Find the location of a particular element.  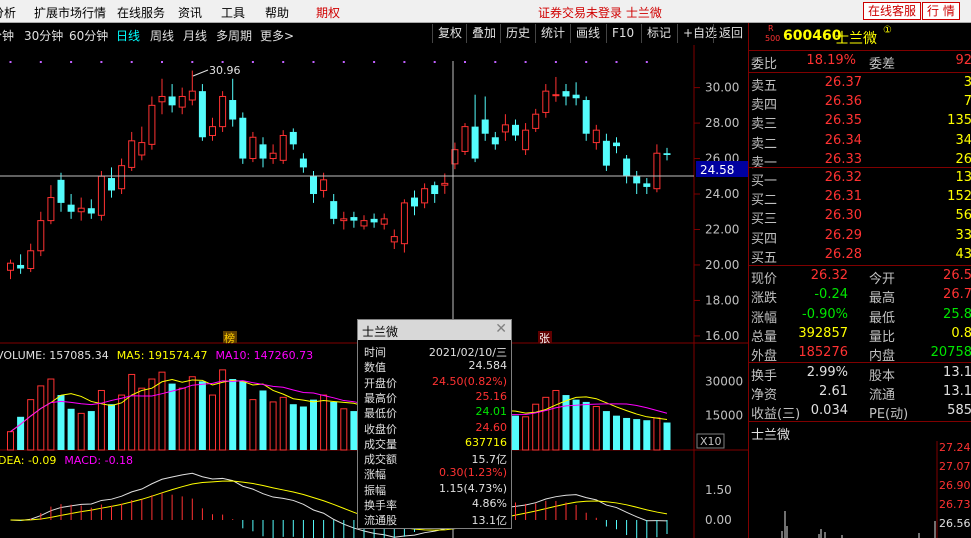

tool-mark-button: 标记 is located at coordinates (658, 33).